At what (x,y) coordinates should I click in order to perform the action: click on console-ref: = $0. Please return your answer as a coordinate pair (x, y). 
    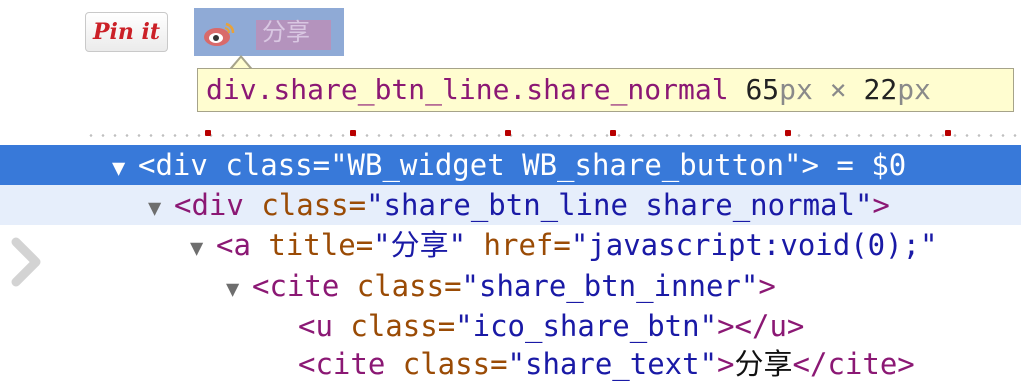
    Looking at the image, I should click on (862, 165).